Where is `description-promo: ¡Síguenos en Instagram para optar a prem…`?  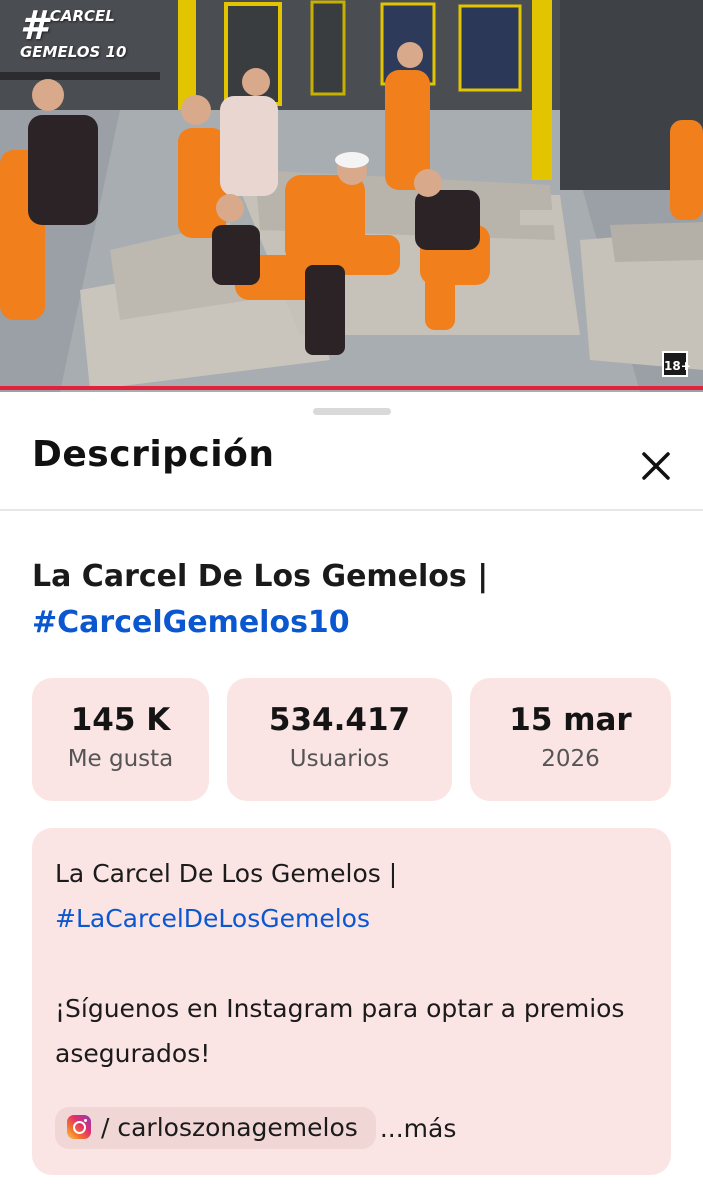
description-promo: ¡Síguenos en Instagram para optar a prem… is located at coordinates (340, 1031).